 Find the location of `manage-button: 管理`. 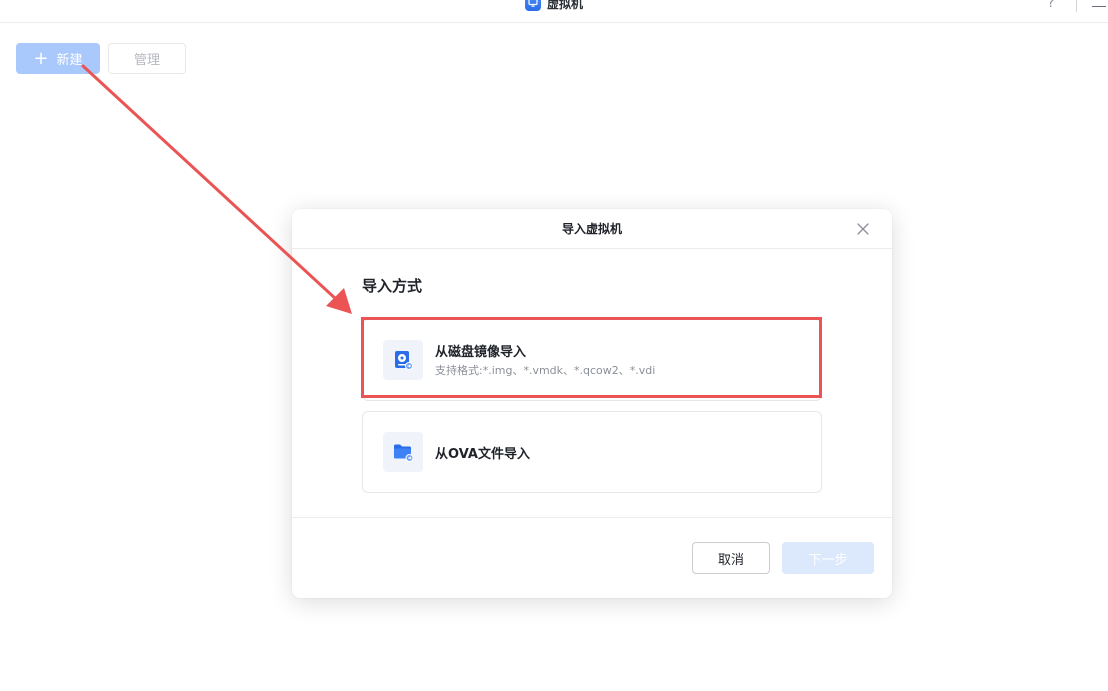

manage-button: 管理 is located at coordinates (147, 58).